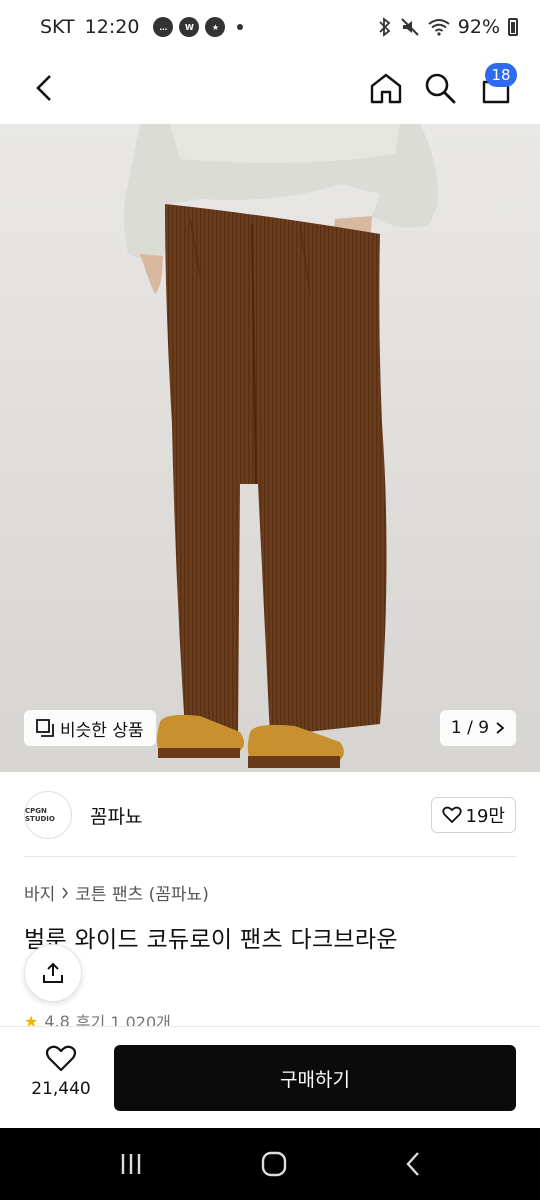 This screenshot has width=540, height=1200. What do you see at coordinates (270, 27) in the screenshot?
I see `status-bar: SKT 12:20 … W ★ 92%` at bounding box center [270, 27].